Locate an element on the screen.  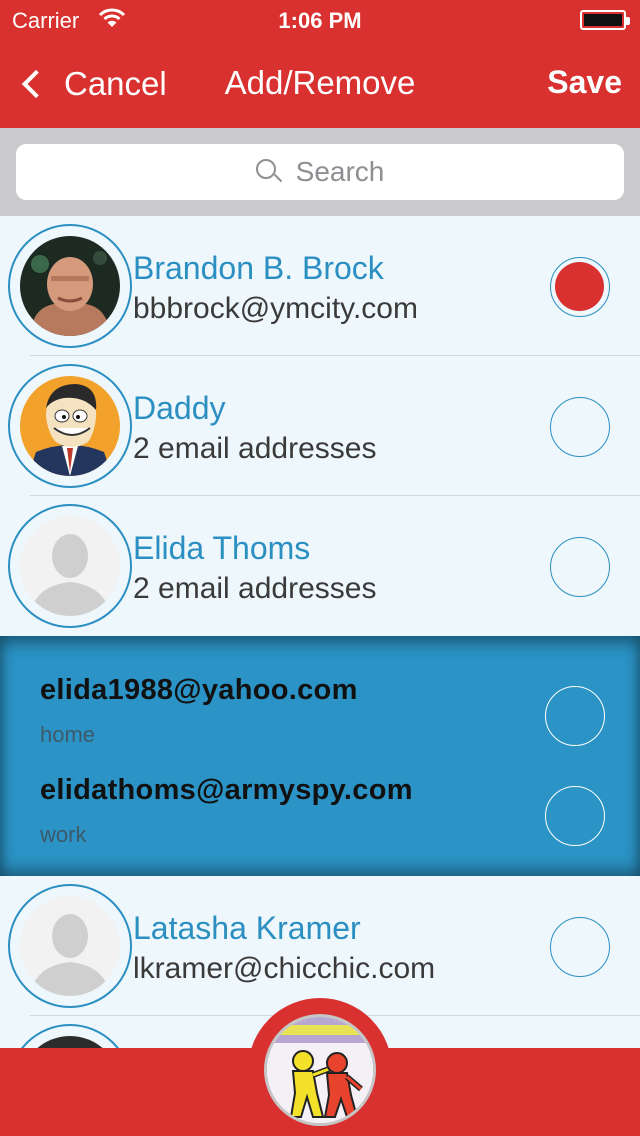
contact-detail: bbbrock@ymcity.com is located at coordinates (275, 308).